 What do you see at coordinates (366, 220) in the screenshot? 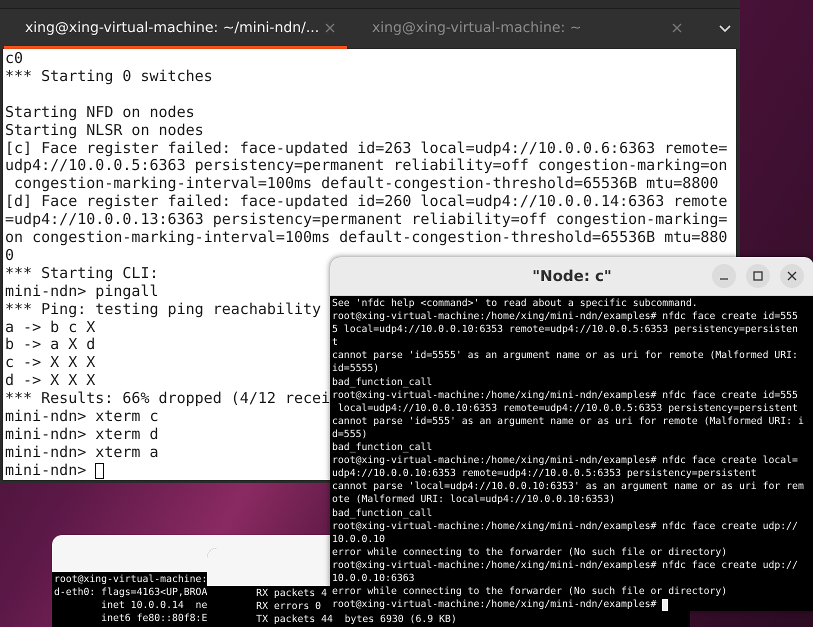
I see `terminal-line: =udp4://10.0.0.13:6363 persistency=permanent reliability=off congestion-marking=` at bounding box center [366, 220].